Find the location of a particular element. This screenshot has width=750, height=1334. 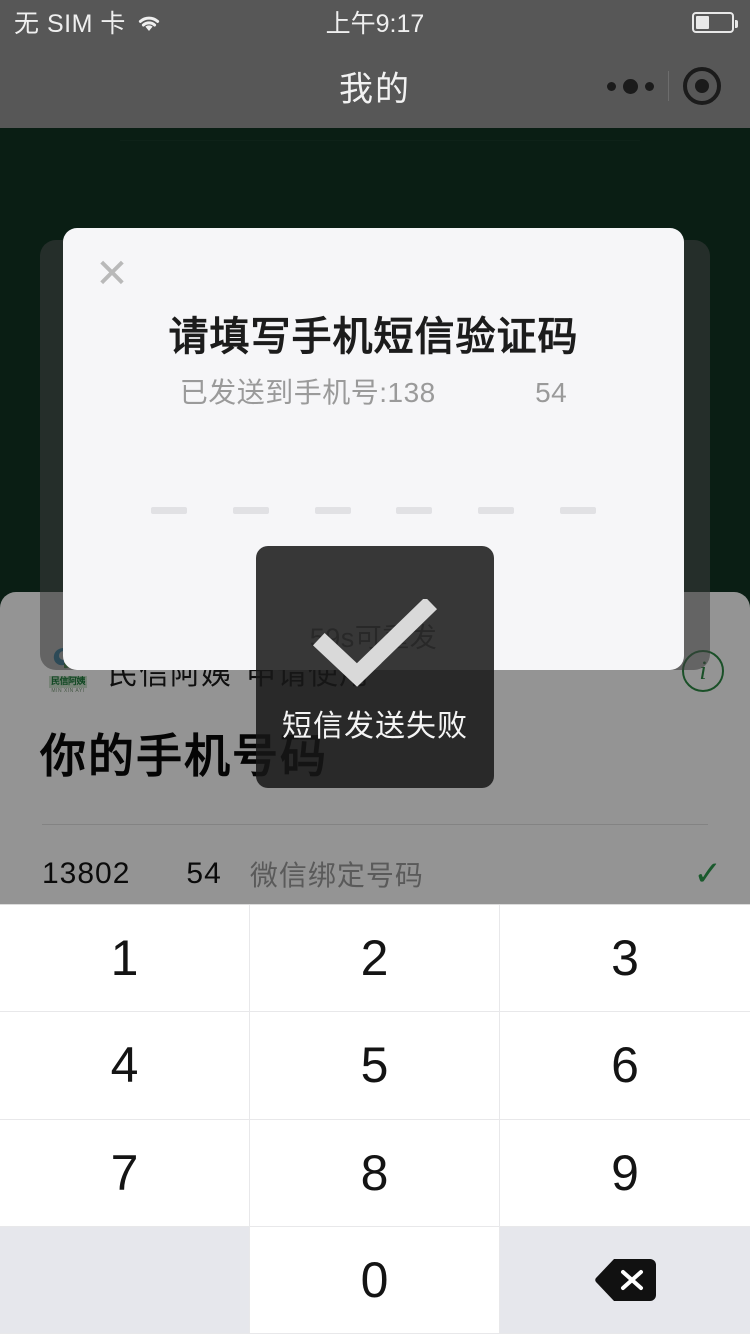

key-7: 7 is located at coordinates (125, 1173).